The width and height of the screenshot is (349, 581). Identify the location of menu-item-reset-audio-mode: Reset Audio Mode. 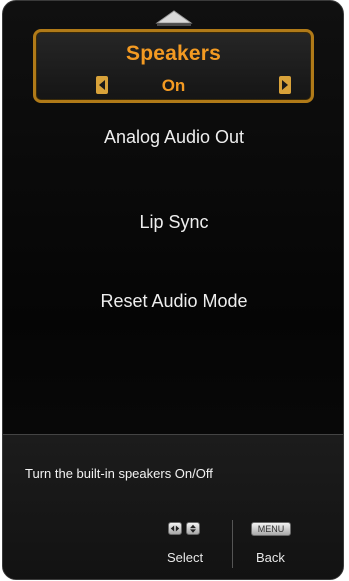
(173, 301).